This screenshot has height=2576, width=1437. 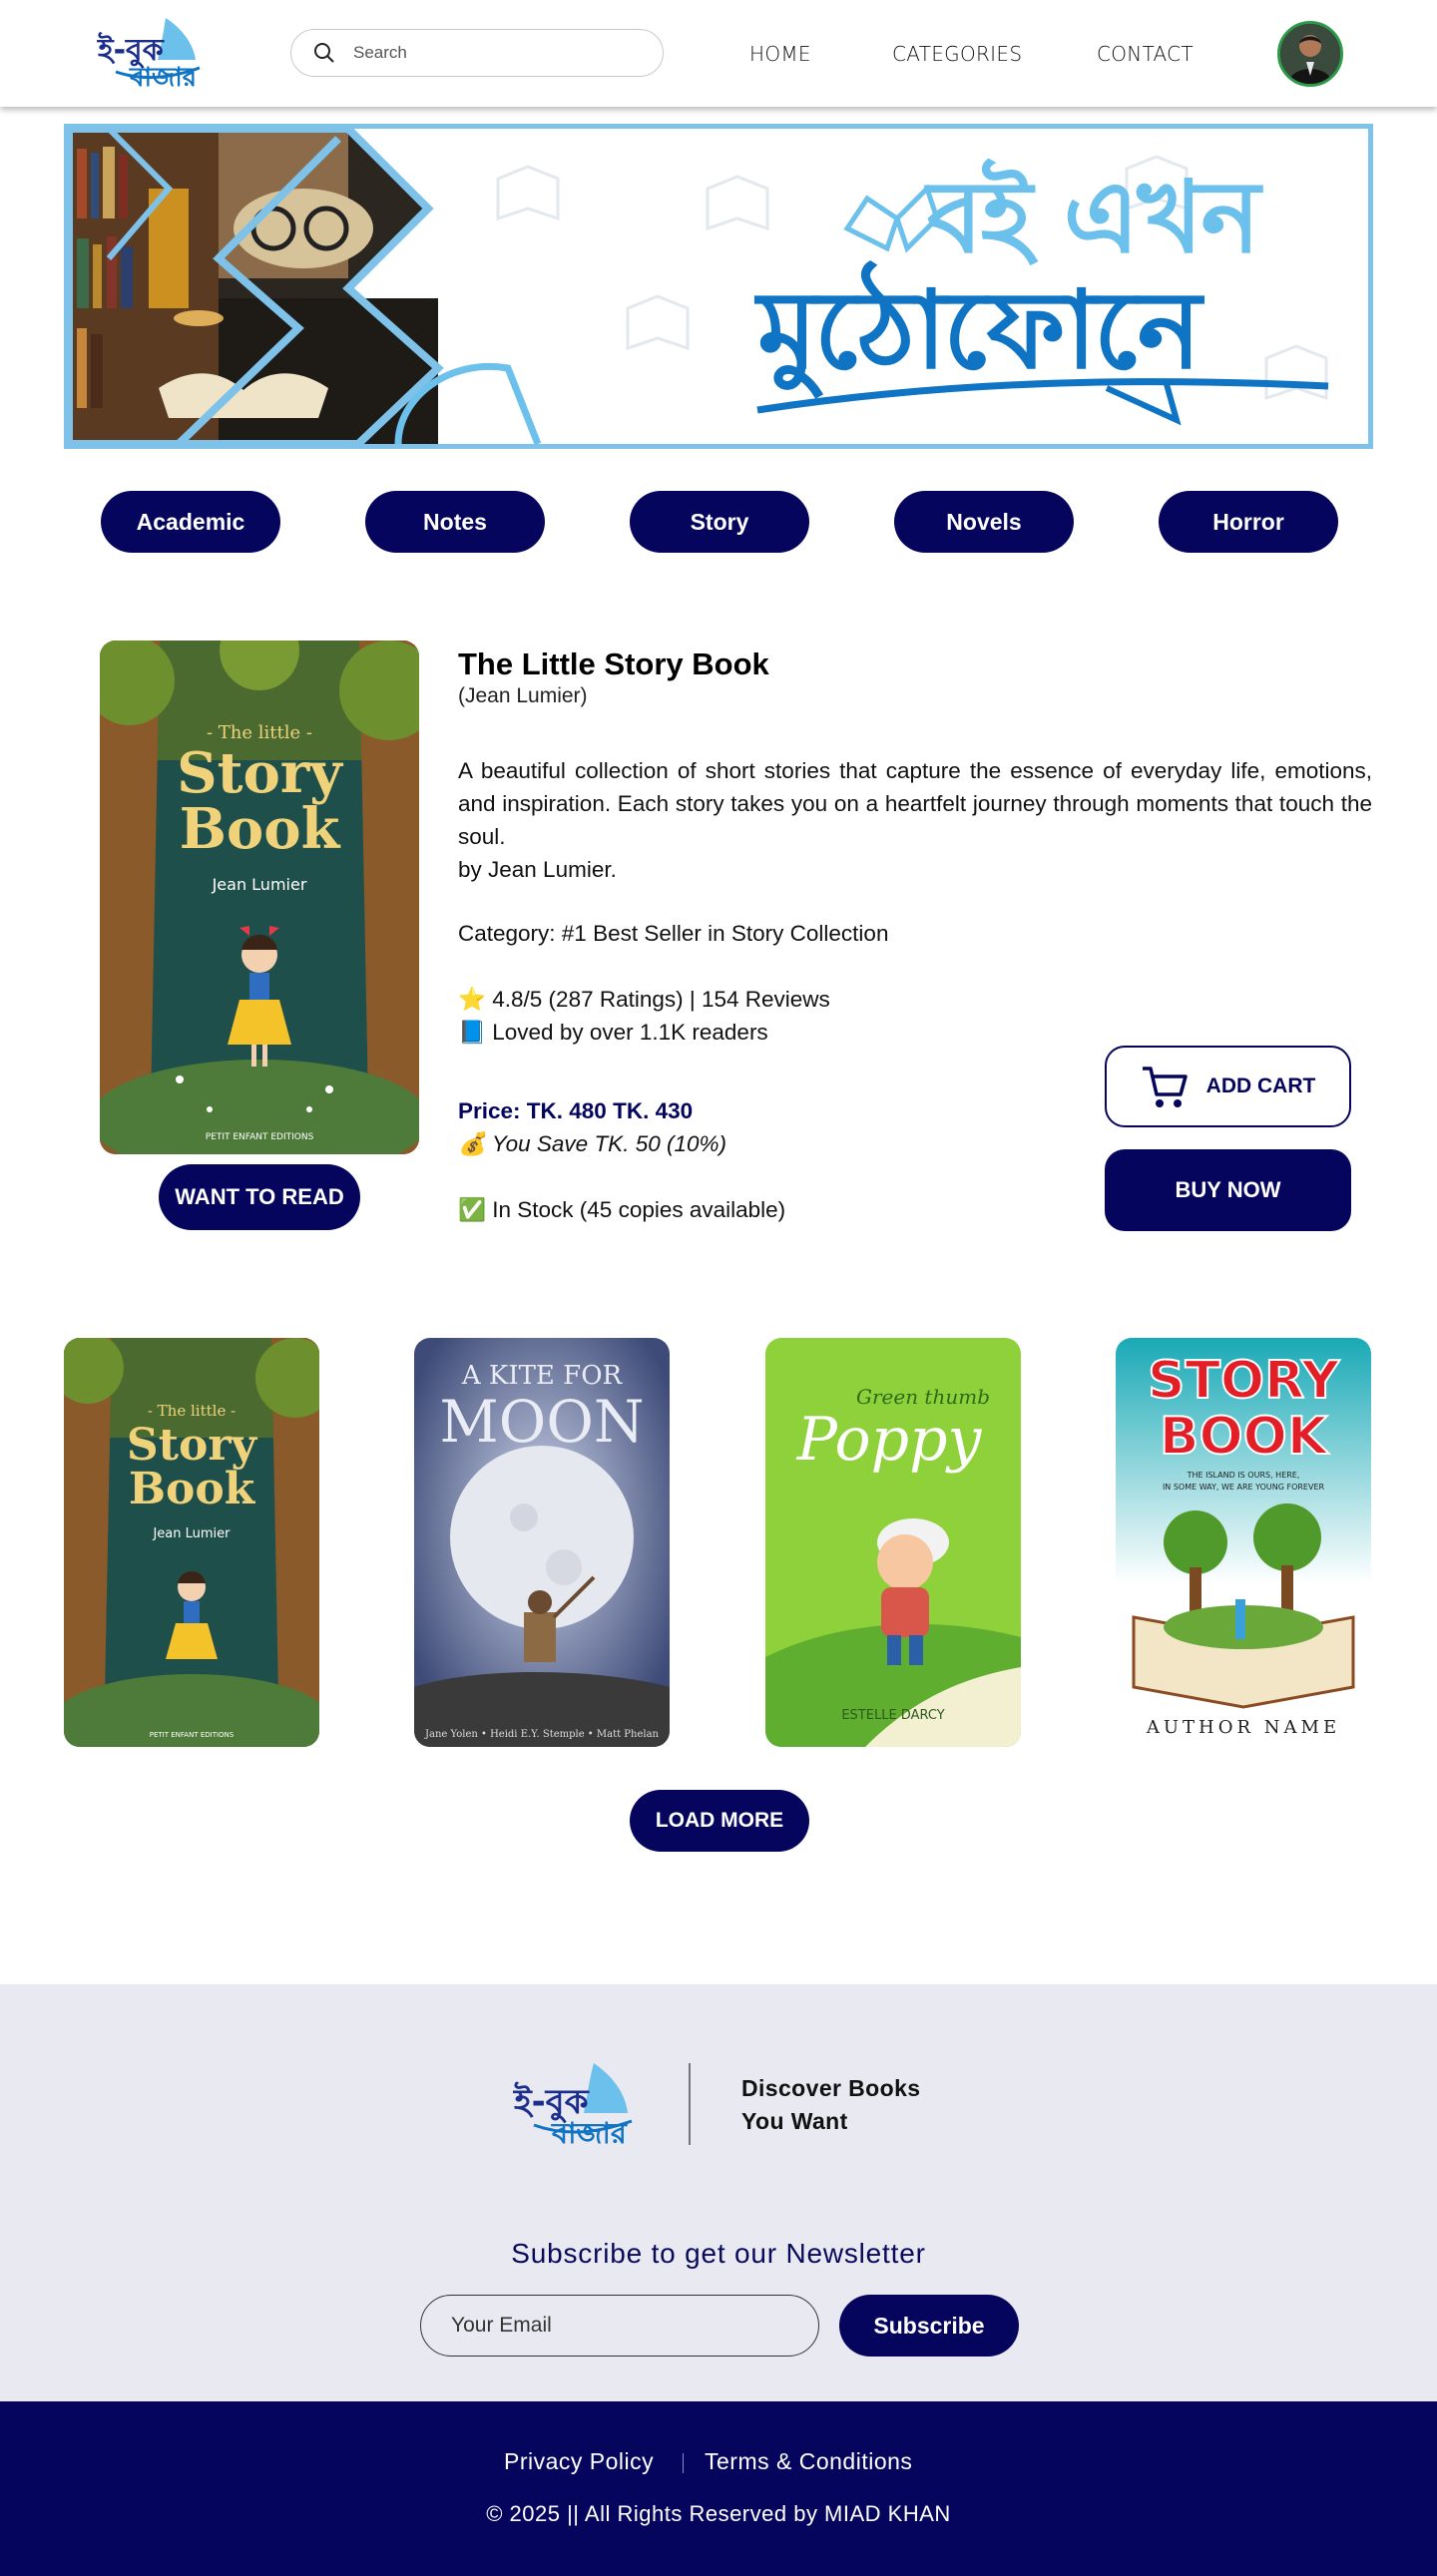 What do you see at coordinates (644, 999) in the screenshot?
I see `book-rating: ⭐ 4.8/5 (287 Ratings) | 154 Reviews` at bounding box center [644, 999].